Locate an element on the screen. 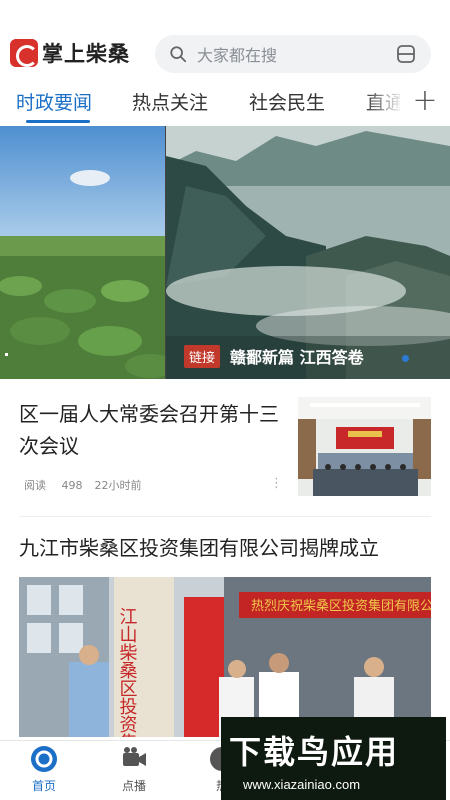  divider is located at coordinates (225, 516).